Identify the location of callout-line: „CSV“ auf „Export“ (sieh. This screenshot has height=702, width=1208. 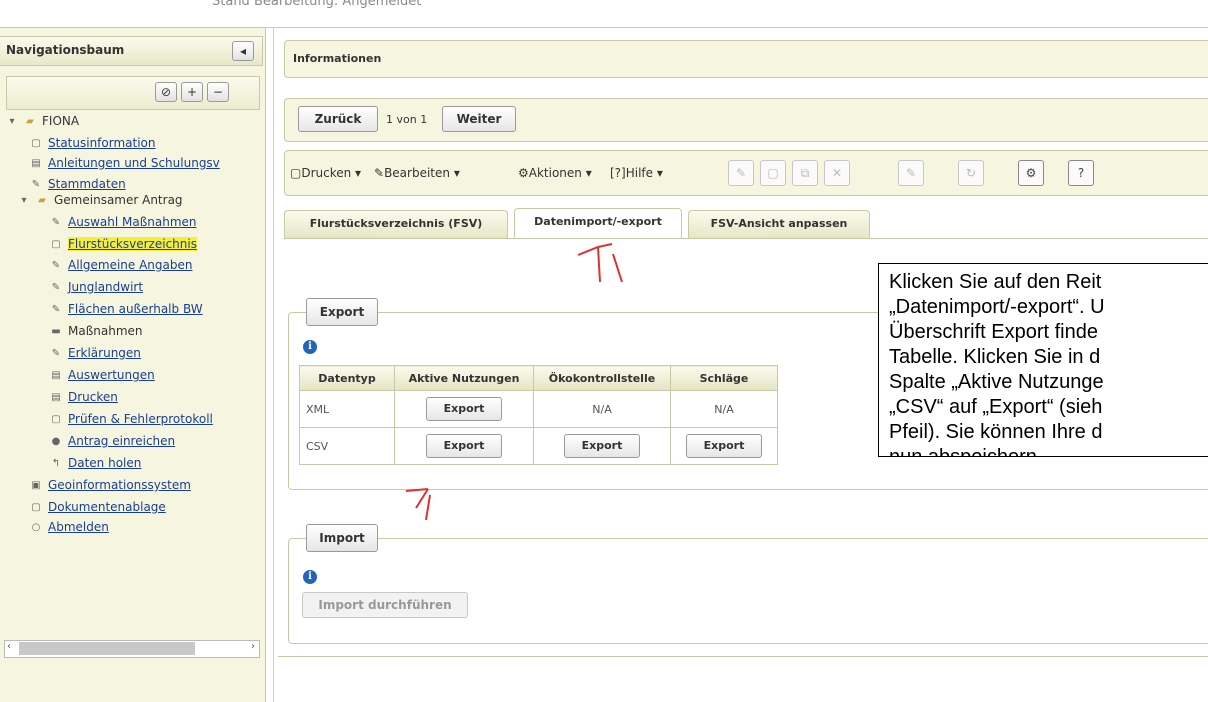
(996, 407).